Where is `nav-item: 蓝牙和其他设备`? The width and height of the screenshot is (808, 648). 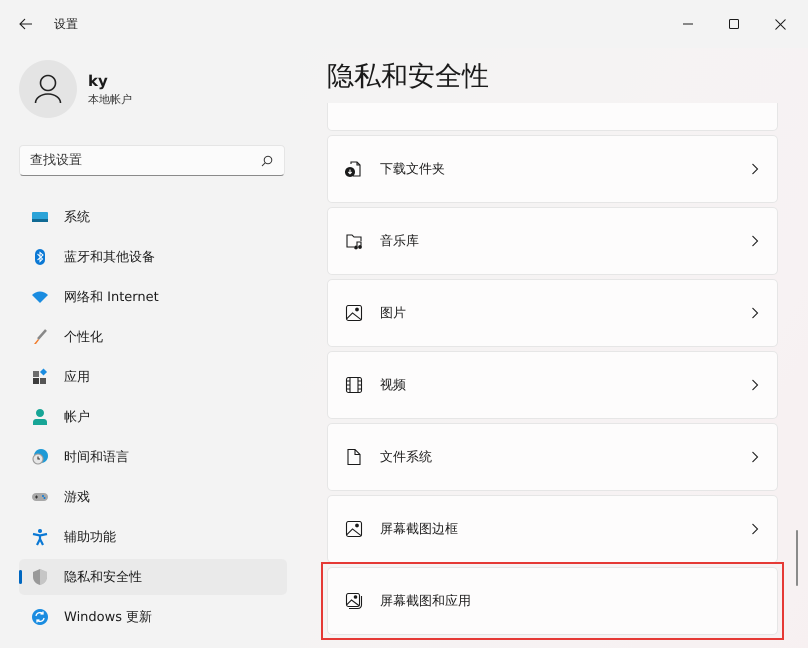 nav-item: 蓝牙和其他设备 is located at coordinates (153, 257).